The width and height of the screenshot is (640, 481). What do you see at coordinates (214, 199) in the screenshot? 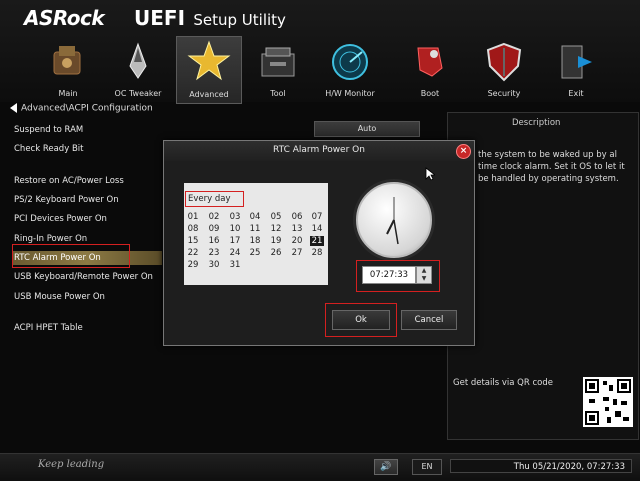
I see `highlight-every-day` at bounding box center [214, 199].